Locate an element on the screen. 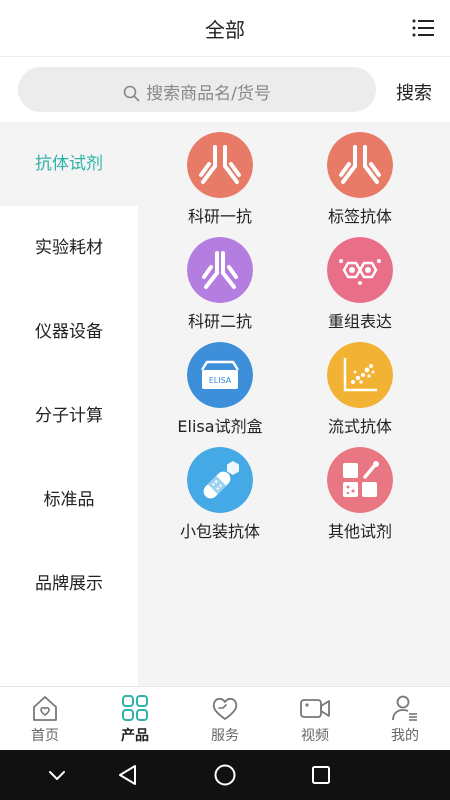  product-label: 科研一抗 is located at coordinates (219, 216).